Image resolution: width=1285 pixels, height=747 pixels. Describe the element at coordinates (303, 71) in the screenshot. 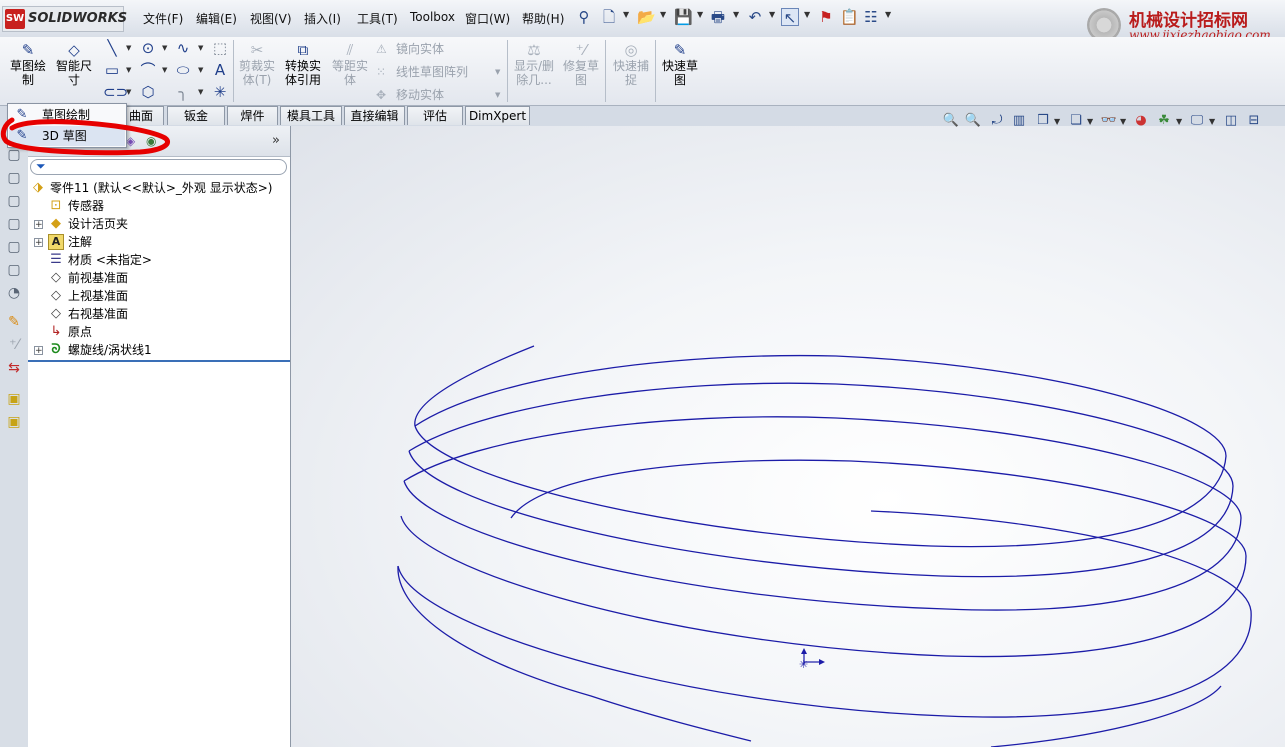

I see `convert-entities-button: ⧉ 转换实 体引用` at that location.